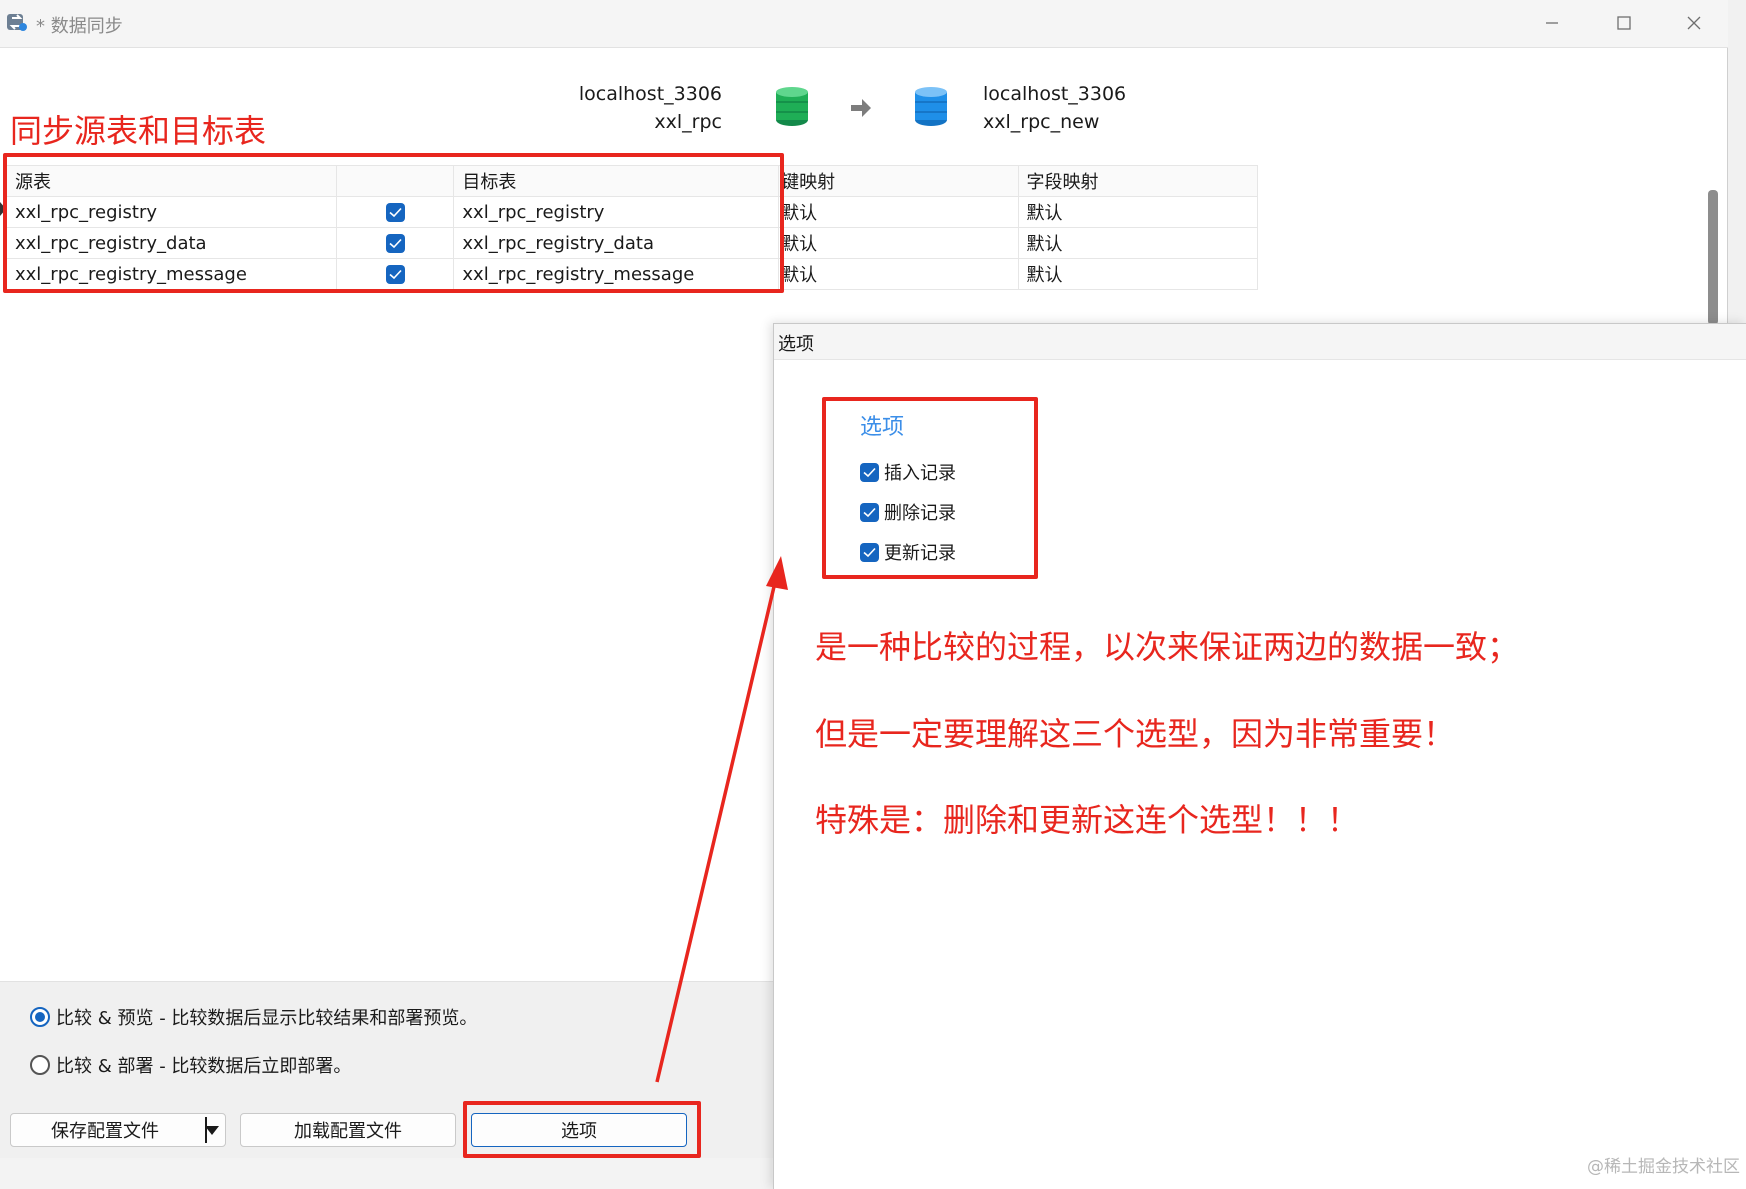 Image resolution: width=1746 pixels, height=1189 pixels. Describe the element at coordinates (204, 1066) in the screenshot. I see `mode-compare-deploy-label: 比较 & 部署 - 比较数据后立即部署。` at that location.